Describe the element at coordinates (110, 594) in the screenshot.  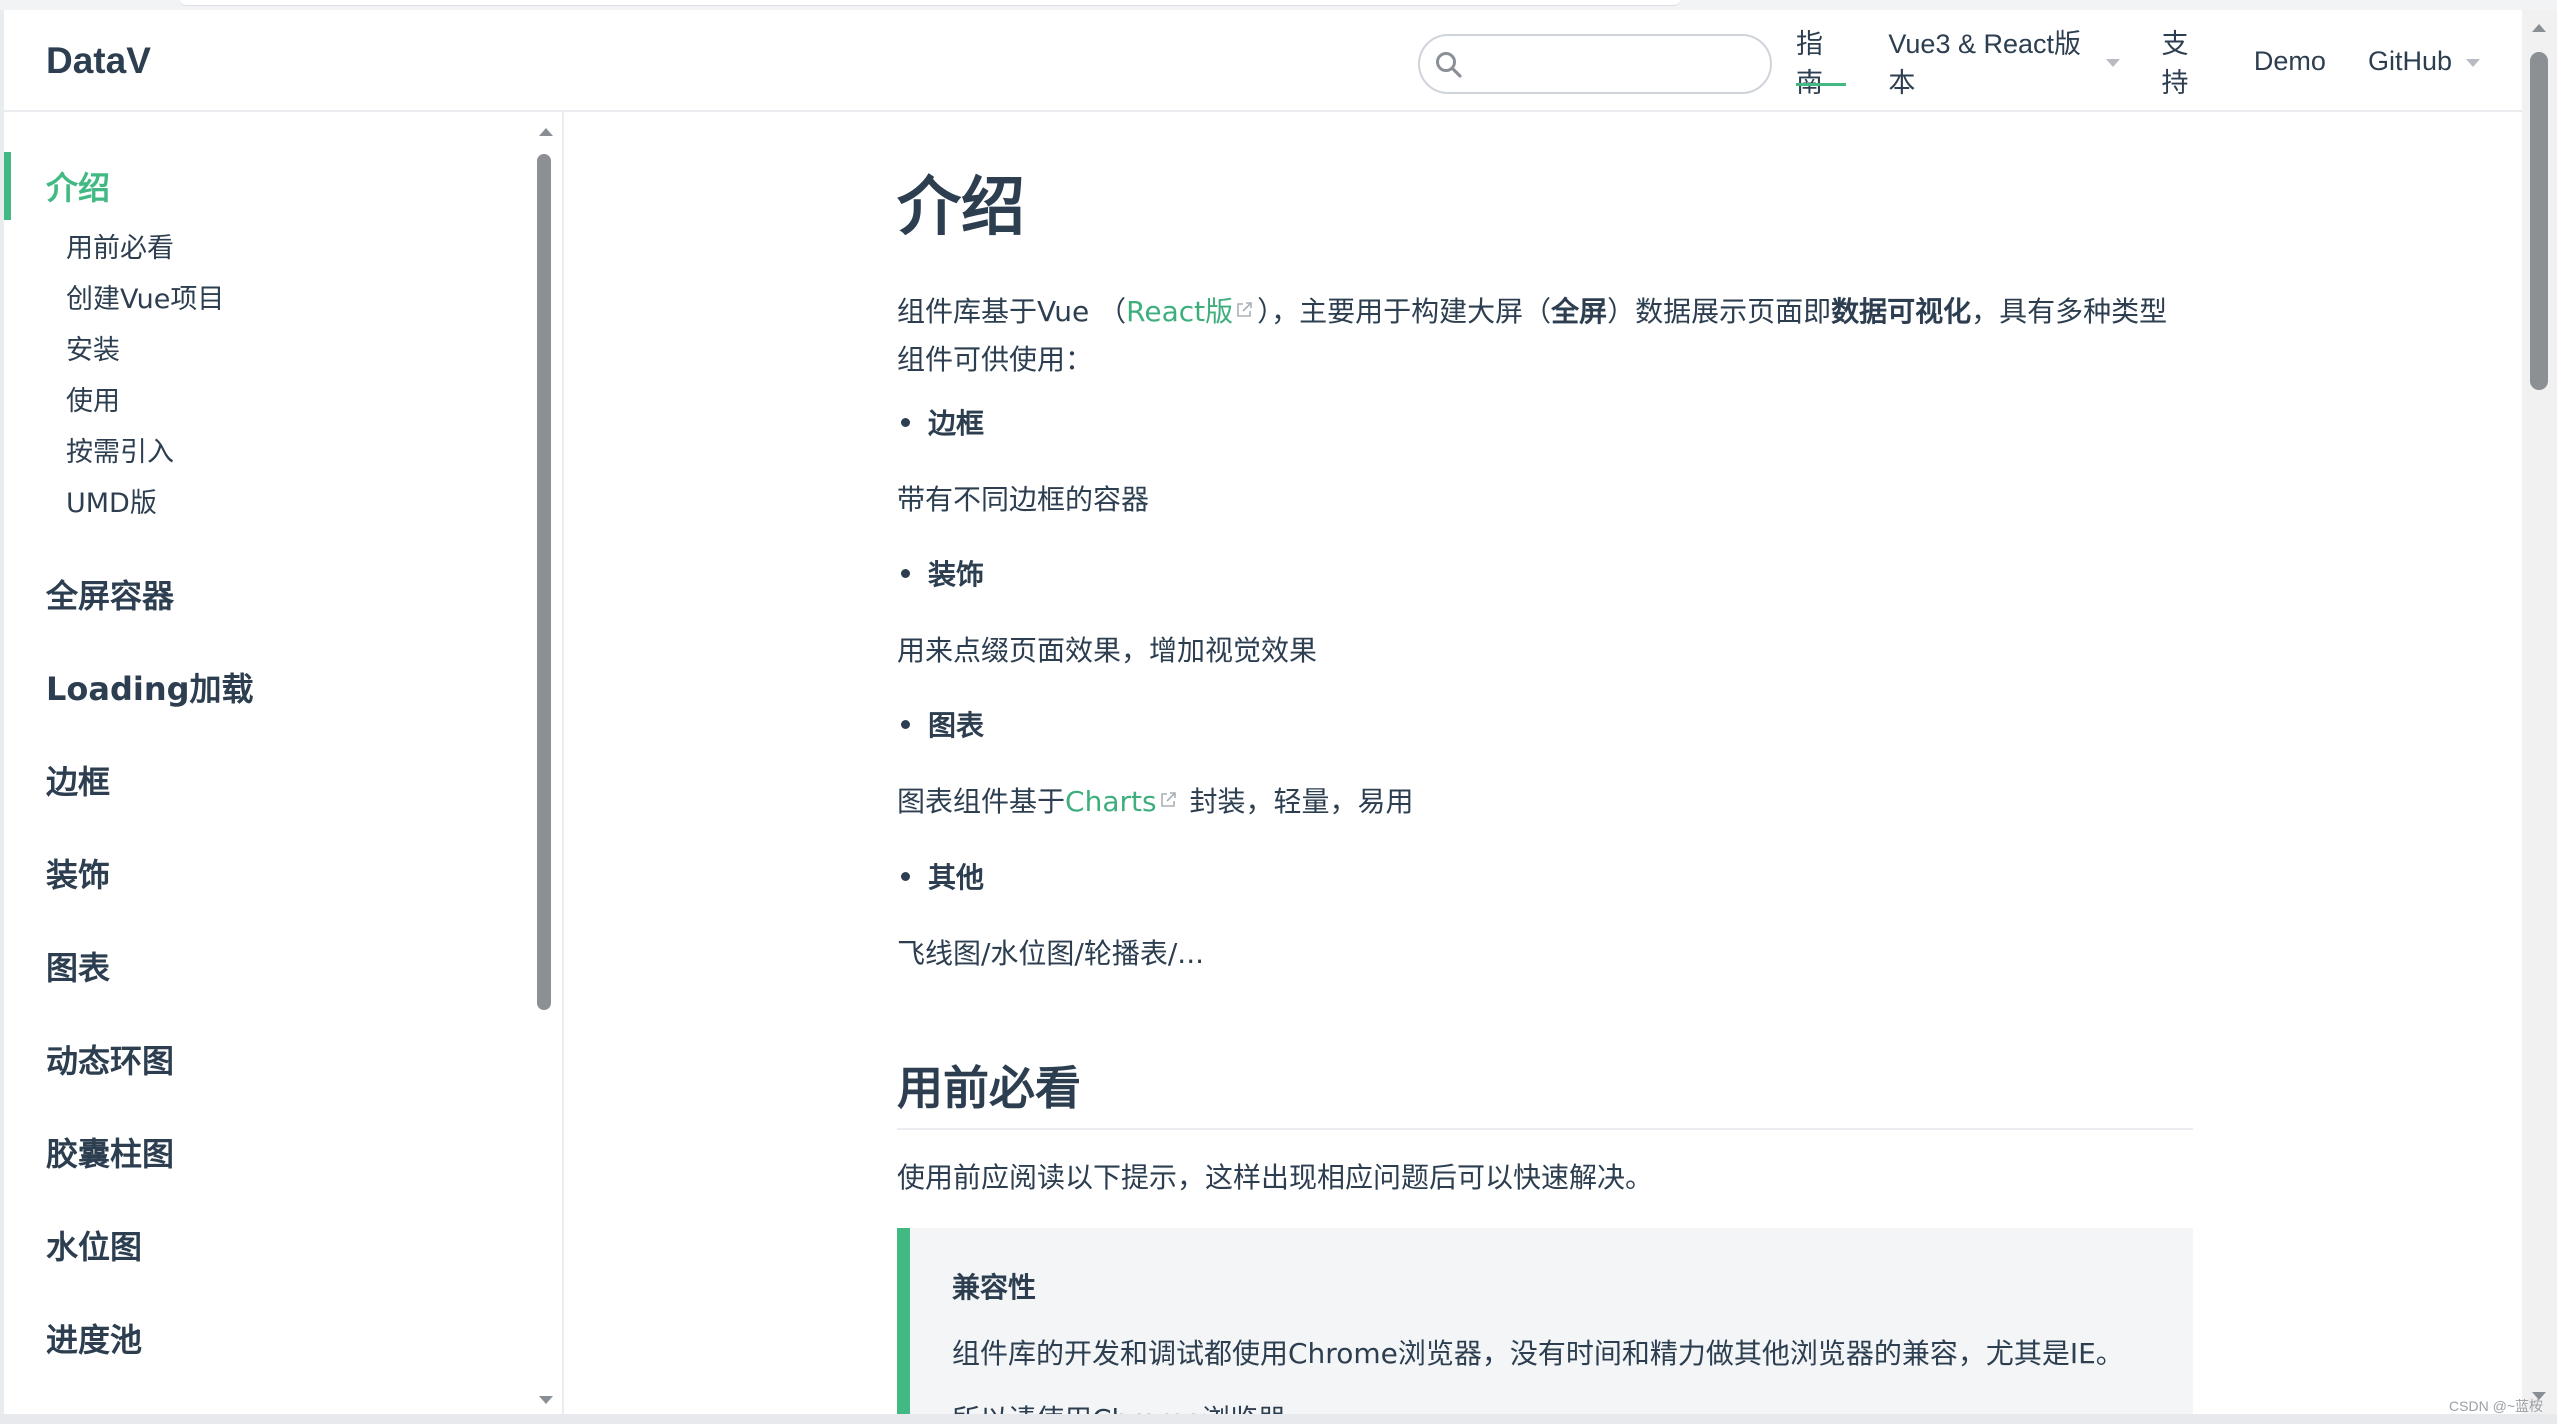
I see `sidebar-group-fullscreen: 全屏容器` at that location.